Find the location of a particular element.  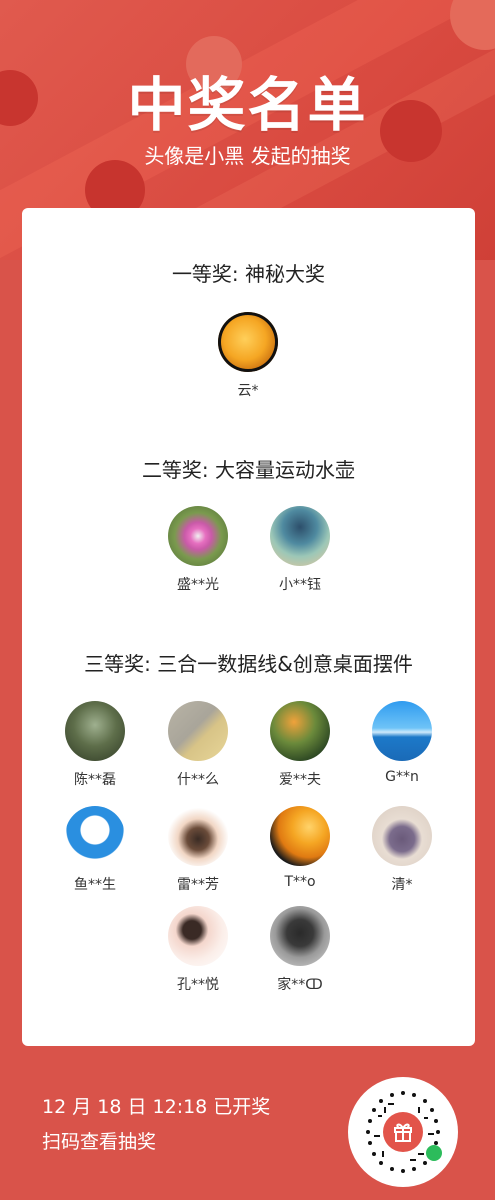

winner-item: 什**么 is located at coordinates (198, 745).